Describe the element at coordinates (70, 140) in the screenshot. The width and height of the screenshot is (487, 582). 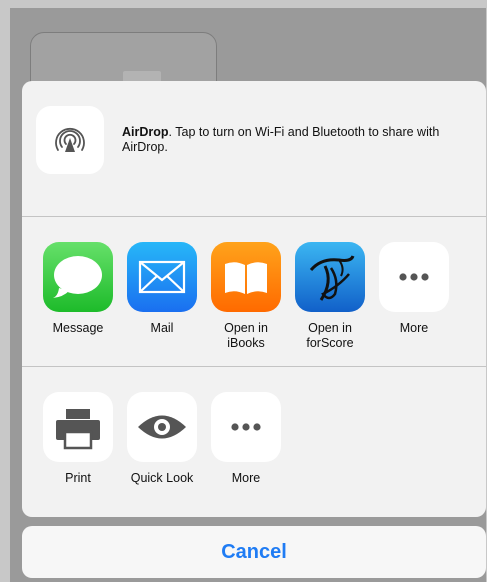
I see `airdrop-icon` at that location.